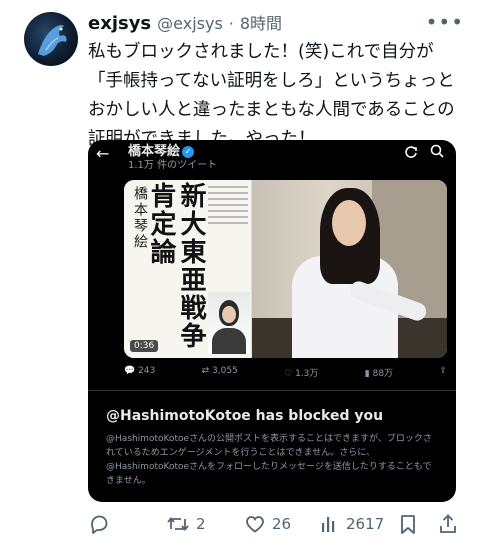  I want to click on blocked-notice-line: きません。, so click(128, 481).